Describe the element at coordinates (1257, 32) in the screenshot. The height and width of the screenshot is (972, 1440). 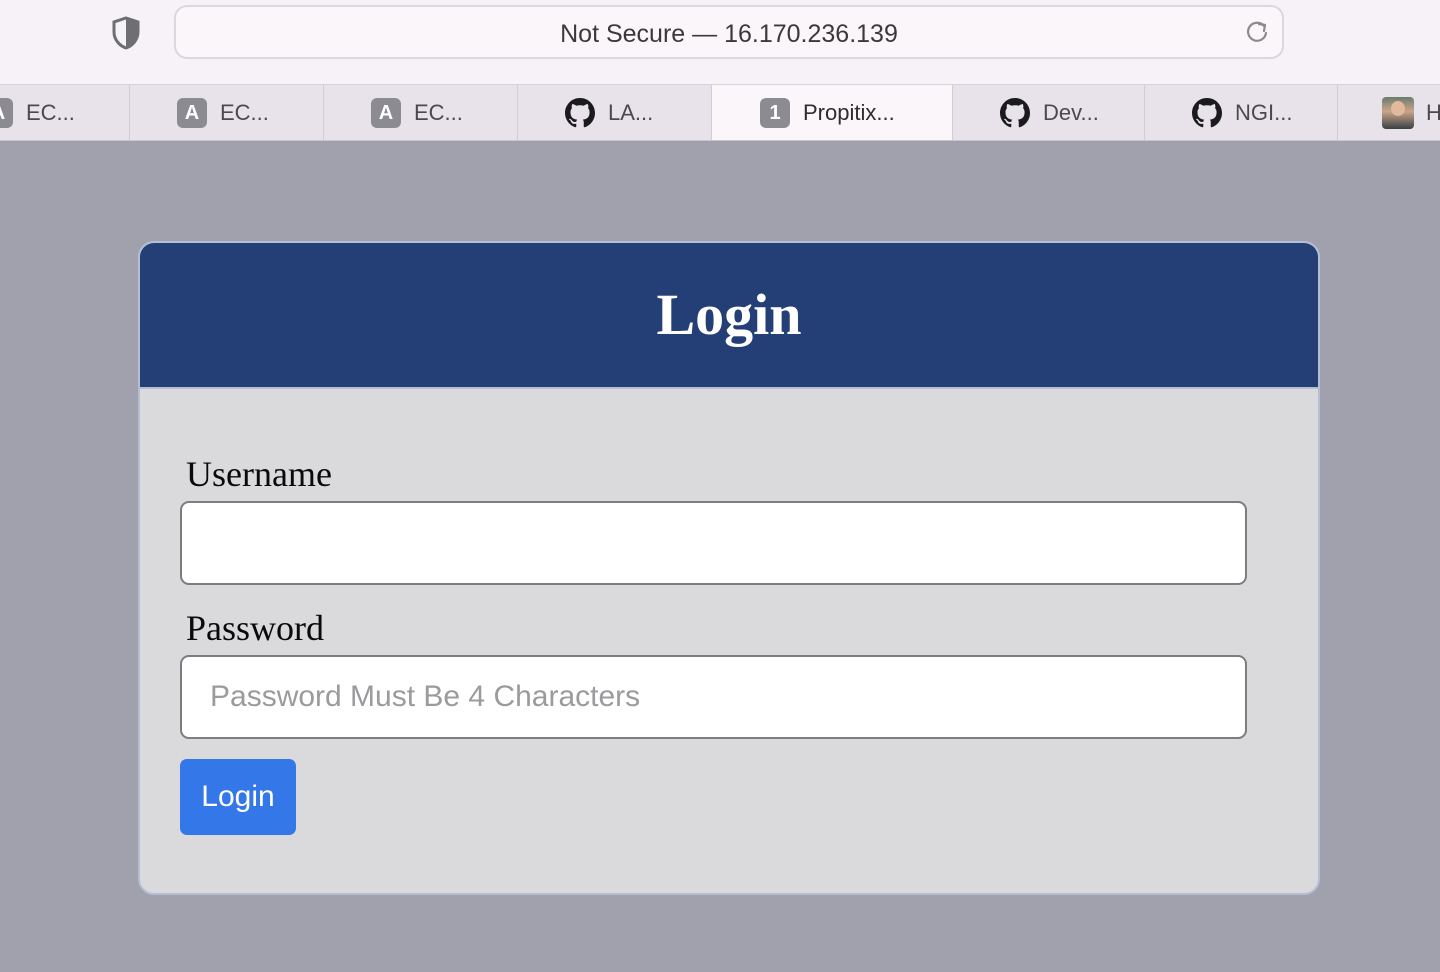
I see `reload-icon` at that location.